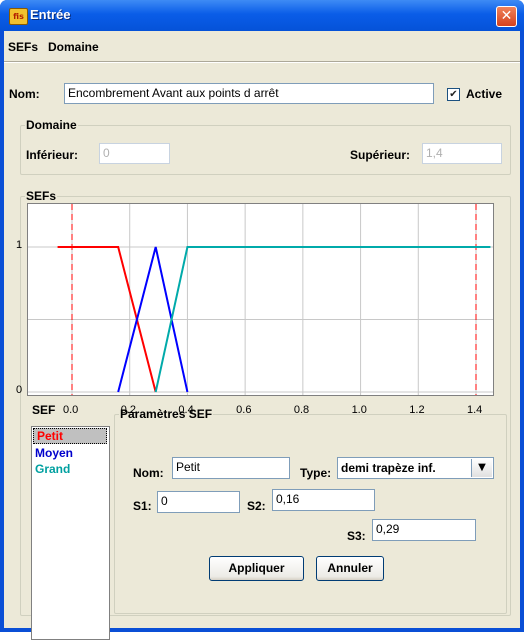 The width and height of the screenshot is (524, 640). I want to click on close-button: ✕, so click(506, 16).